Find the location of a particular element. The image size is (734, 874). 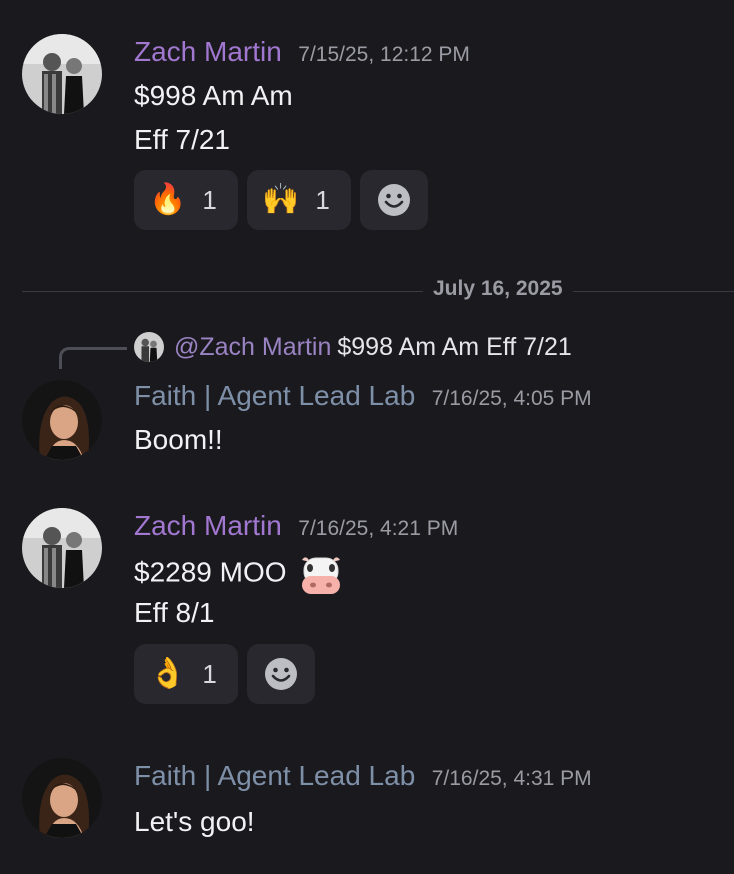

date-divider: July 16, 2025 is located at coordinates (498, 289).